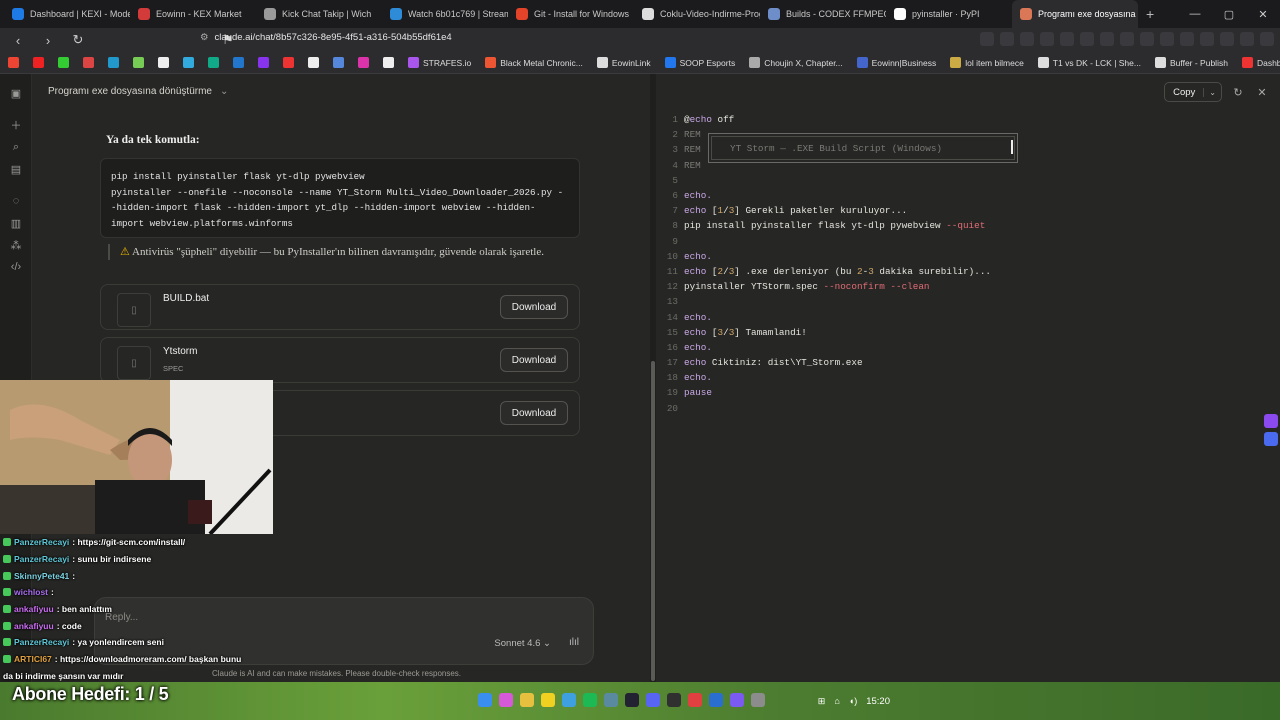  I want to click on start-icon, so click(485, 700).